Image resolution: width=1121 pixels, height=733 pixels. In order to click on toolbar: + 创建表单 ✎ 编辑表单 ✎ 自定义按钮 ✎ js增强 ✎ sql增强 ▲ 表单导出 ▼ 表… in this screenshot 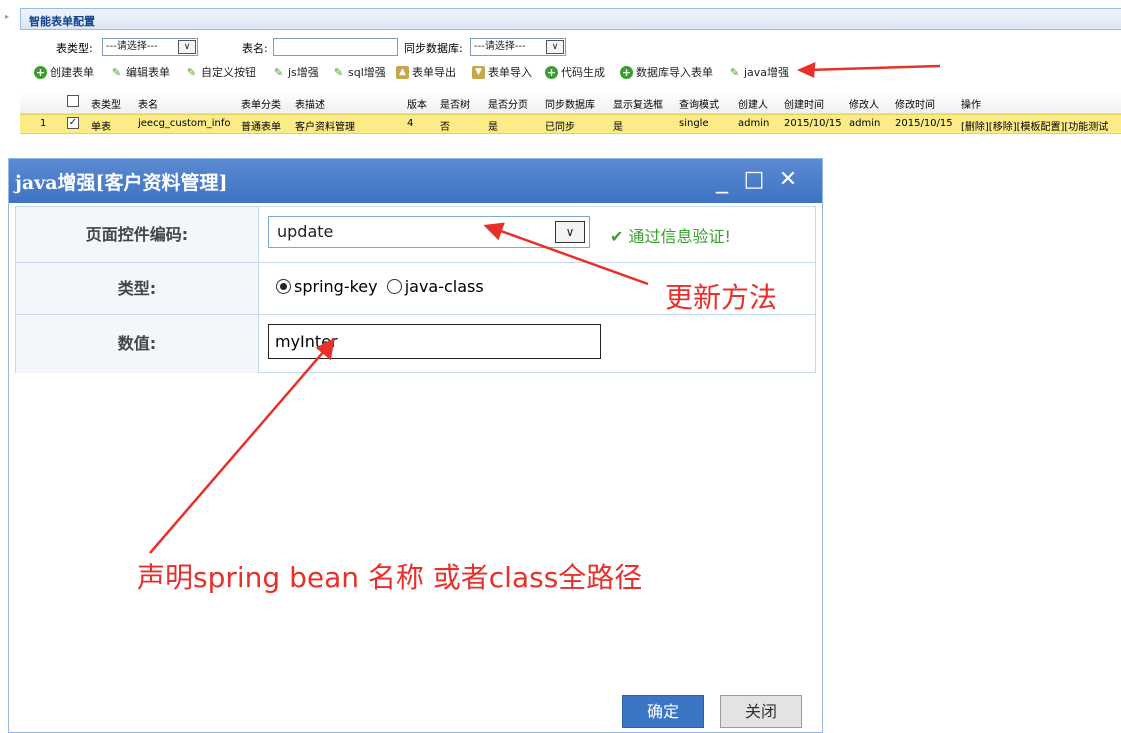, I will do `click(574, 72)`.